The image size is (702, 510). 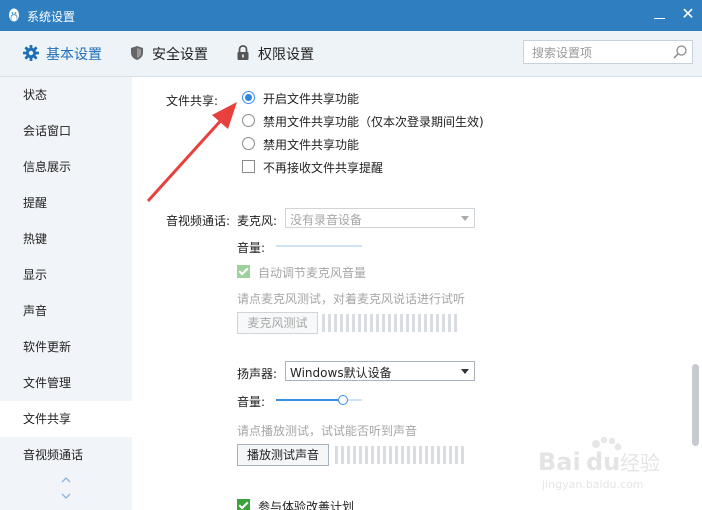 What do you see at coordinates (306, 505) in the screenshot?
I see `checkbox-label: 参与体验改善计划` at bounding box center [306, 505].